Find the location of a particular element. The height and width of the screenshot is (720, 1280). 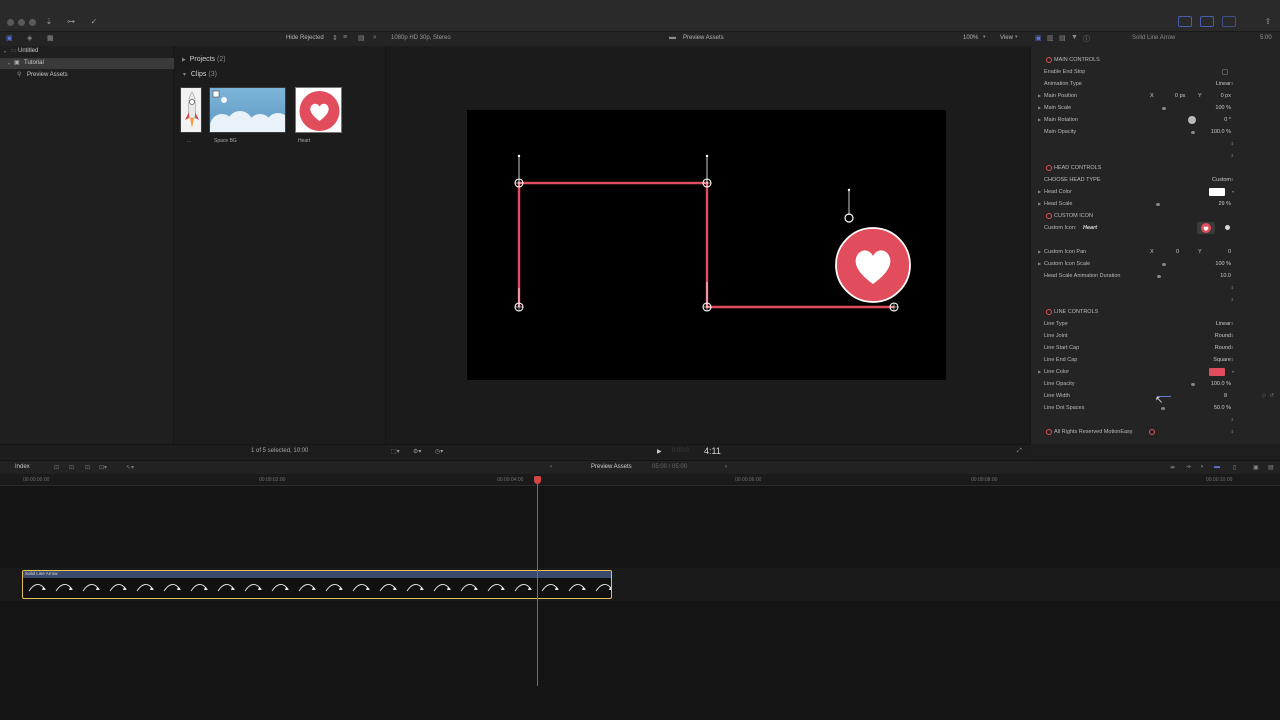

main-position-row: ▶ Main Position X 0 px Y 0 px is located at coordinates (1155, 96).